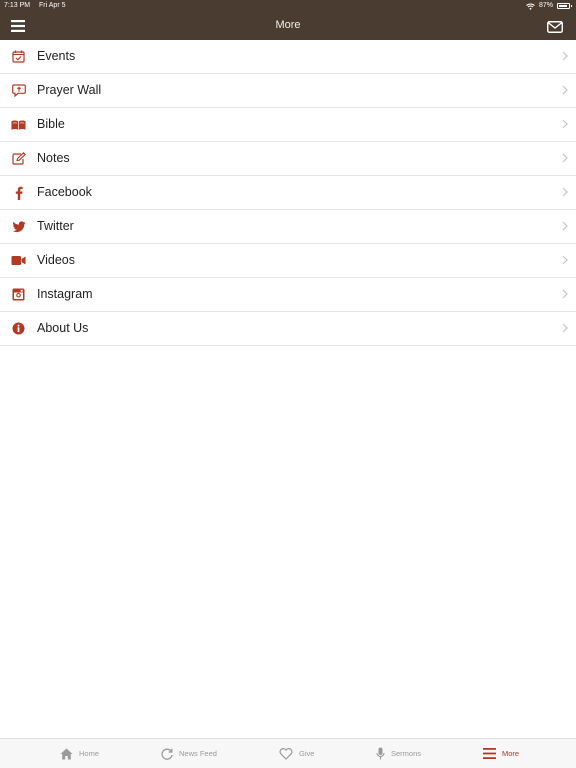  I want to click on open-book-icon, so click(18, 125).